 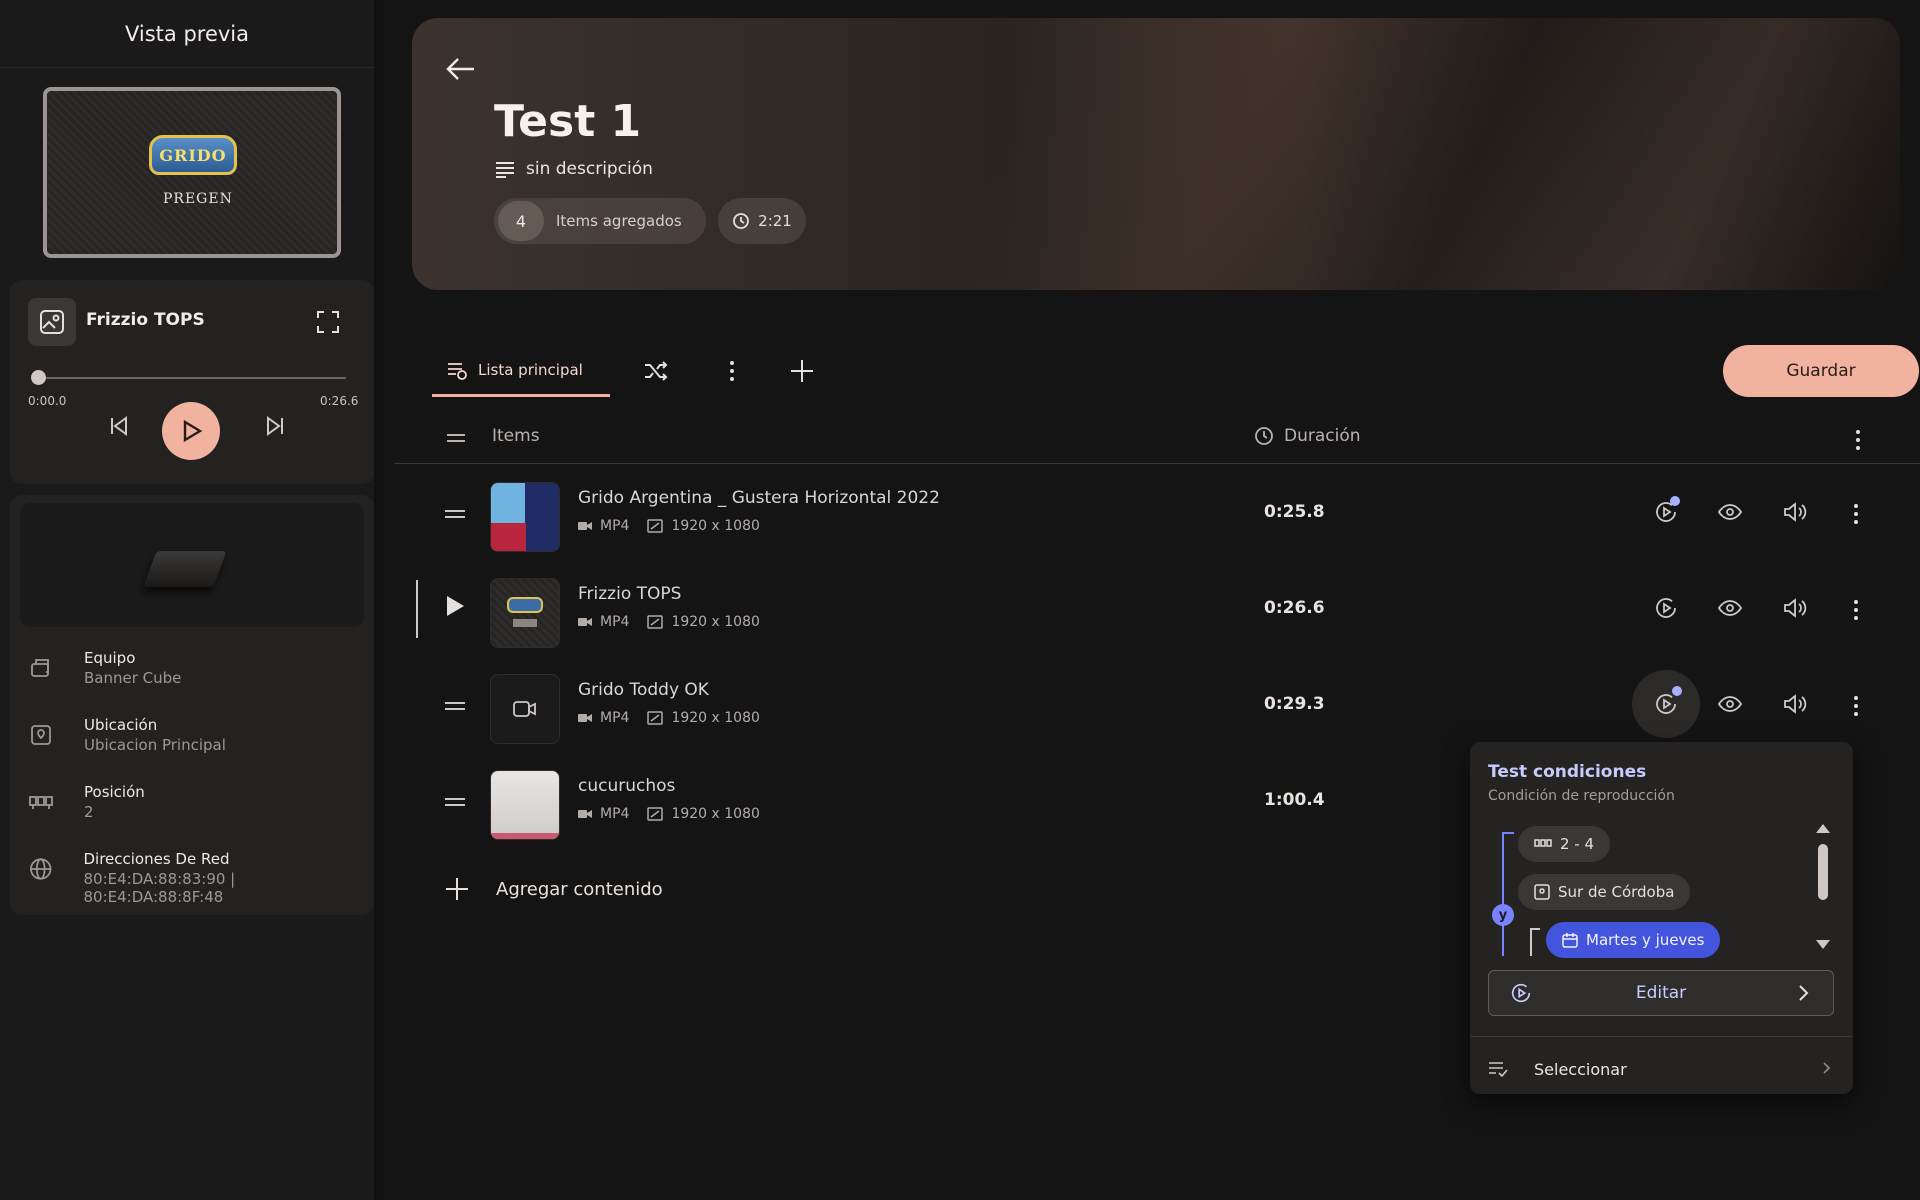 I want to click on previous-icon, so click(x=119, y=428).